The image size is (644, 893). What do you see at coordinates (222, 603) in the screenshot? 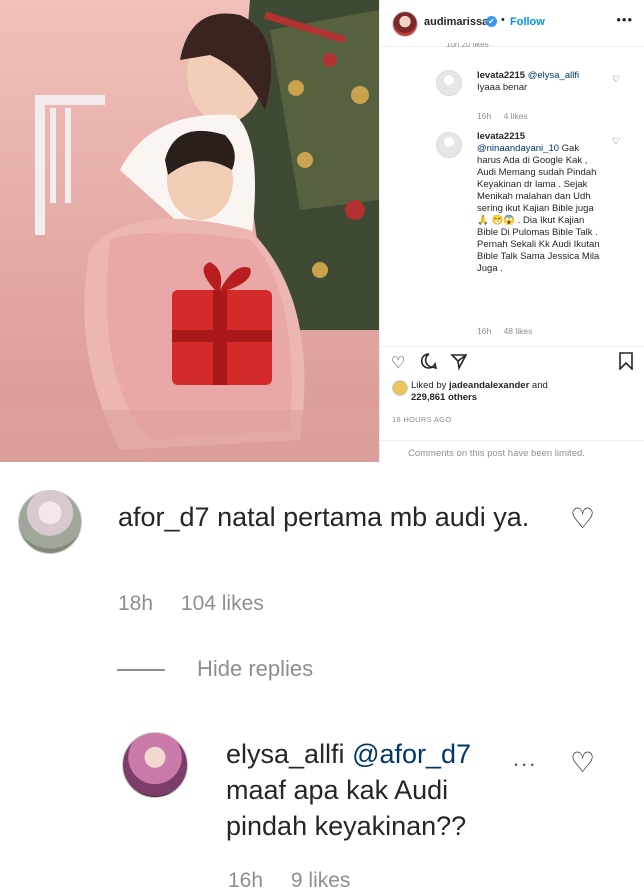
I see `comment-likes: 104 likes` at bounding box center [222, 603].